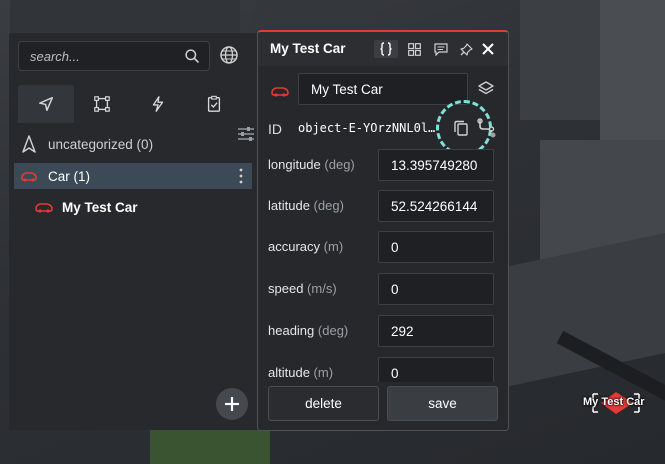 The height and width of the screenshot is (464, 665). I want to click on field-longitude: longitude (deg), so click(383, 165).